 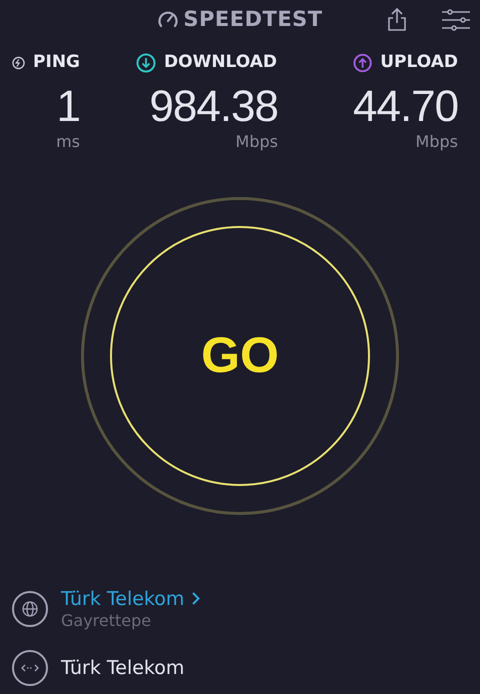 What do you see at coordinates (68, 107) in the screenshot?
I see `metric-value: 1` at bounding box center [68, 107].